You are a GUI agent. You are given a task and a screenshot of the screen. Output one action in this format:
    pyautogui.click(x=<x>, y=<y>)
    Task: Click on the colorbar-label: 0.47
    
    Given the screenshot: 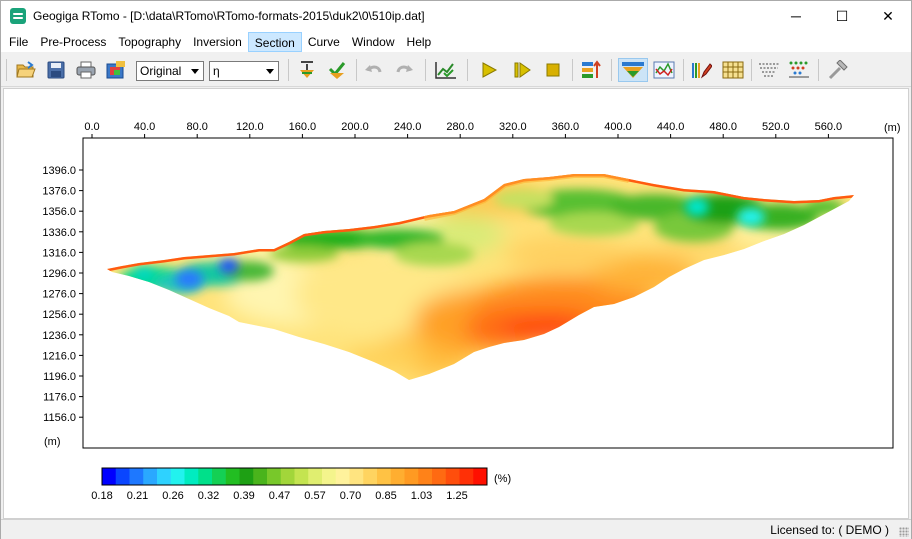 What is the action you would take?
    pyautogui.click(x=279, y=496)
    